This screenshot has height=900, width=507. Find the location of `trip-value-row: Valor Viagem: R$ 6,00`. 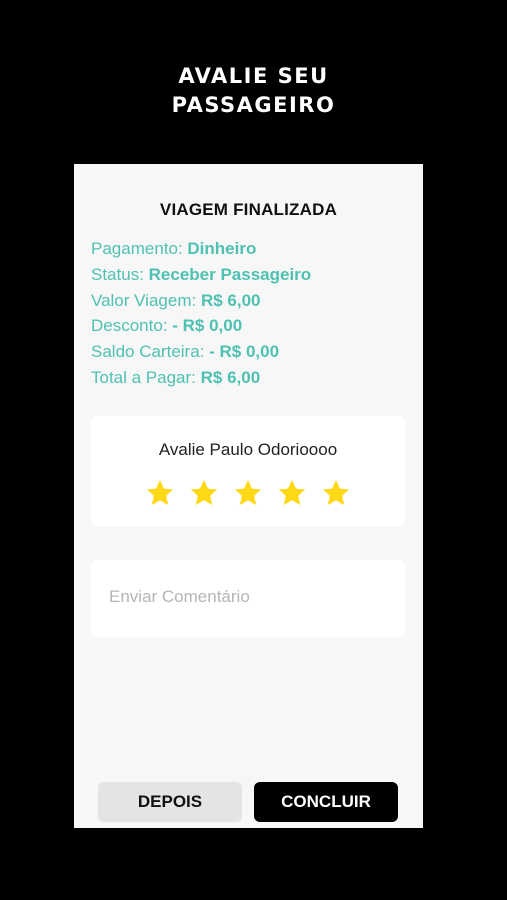

trip-value-row: Valor Viagem: R$ 6,00 is located at coordinates (201, 301).